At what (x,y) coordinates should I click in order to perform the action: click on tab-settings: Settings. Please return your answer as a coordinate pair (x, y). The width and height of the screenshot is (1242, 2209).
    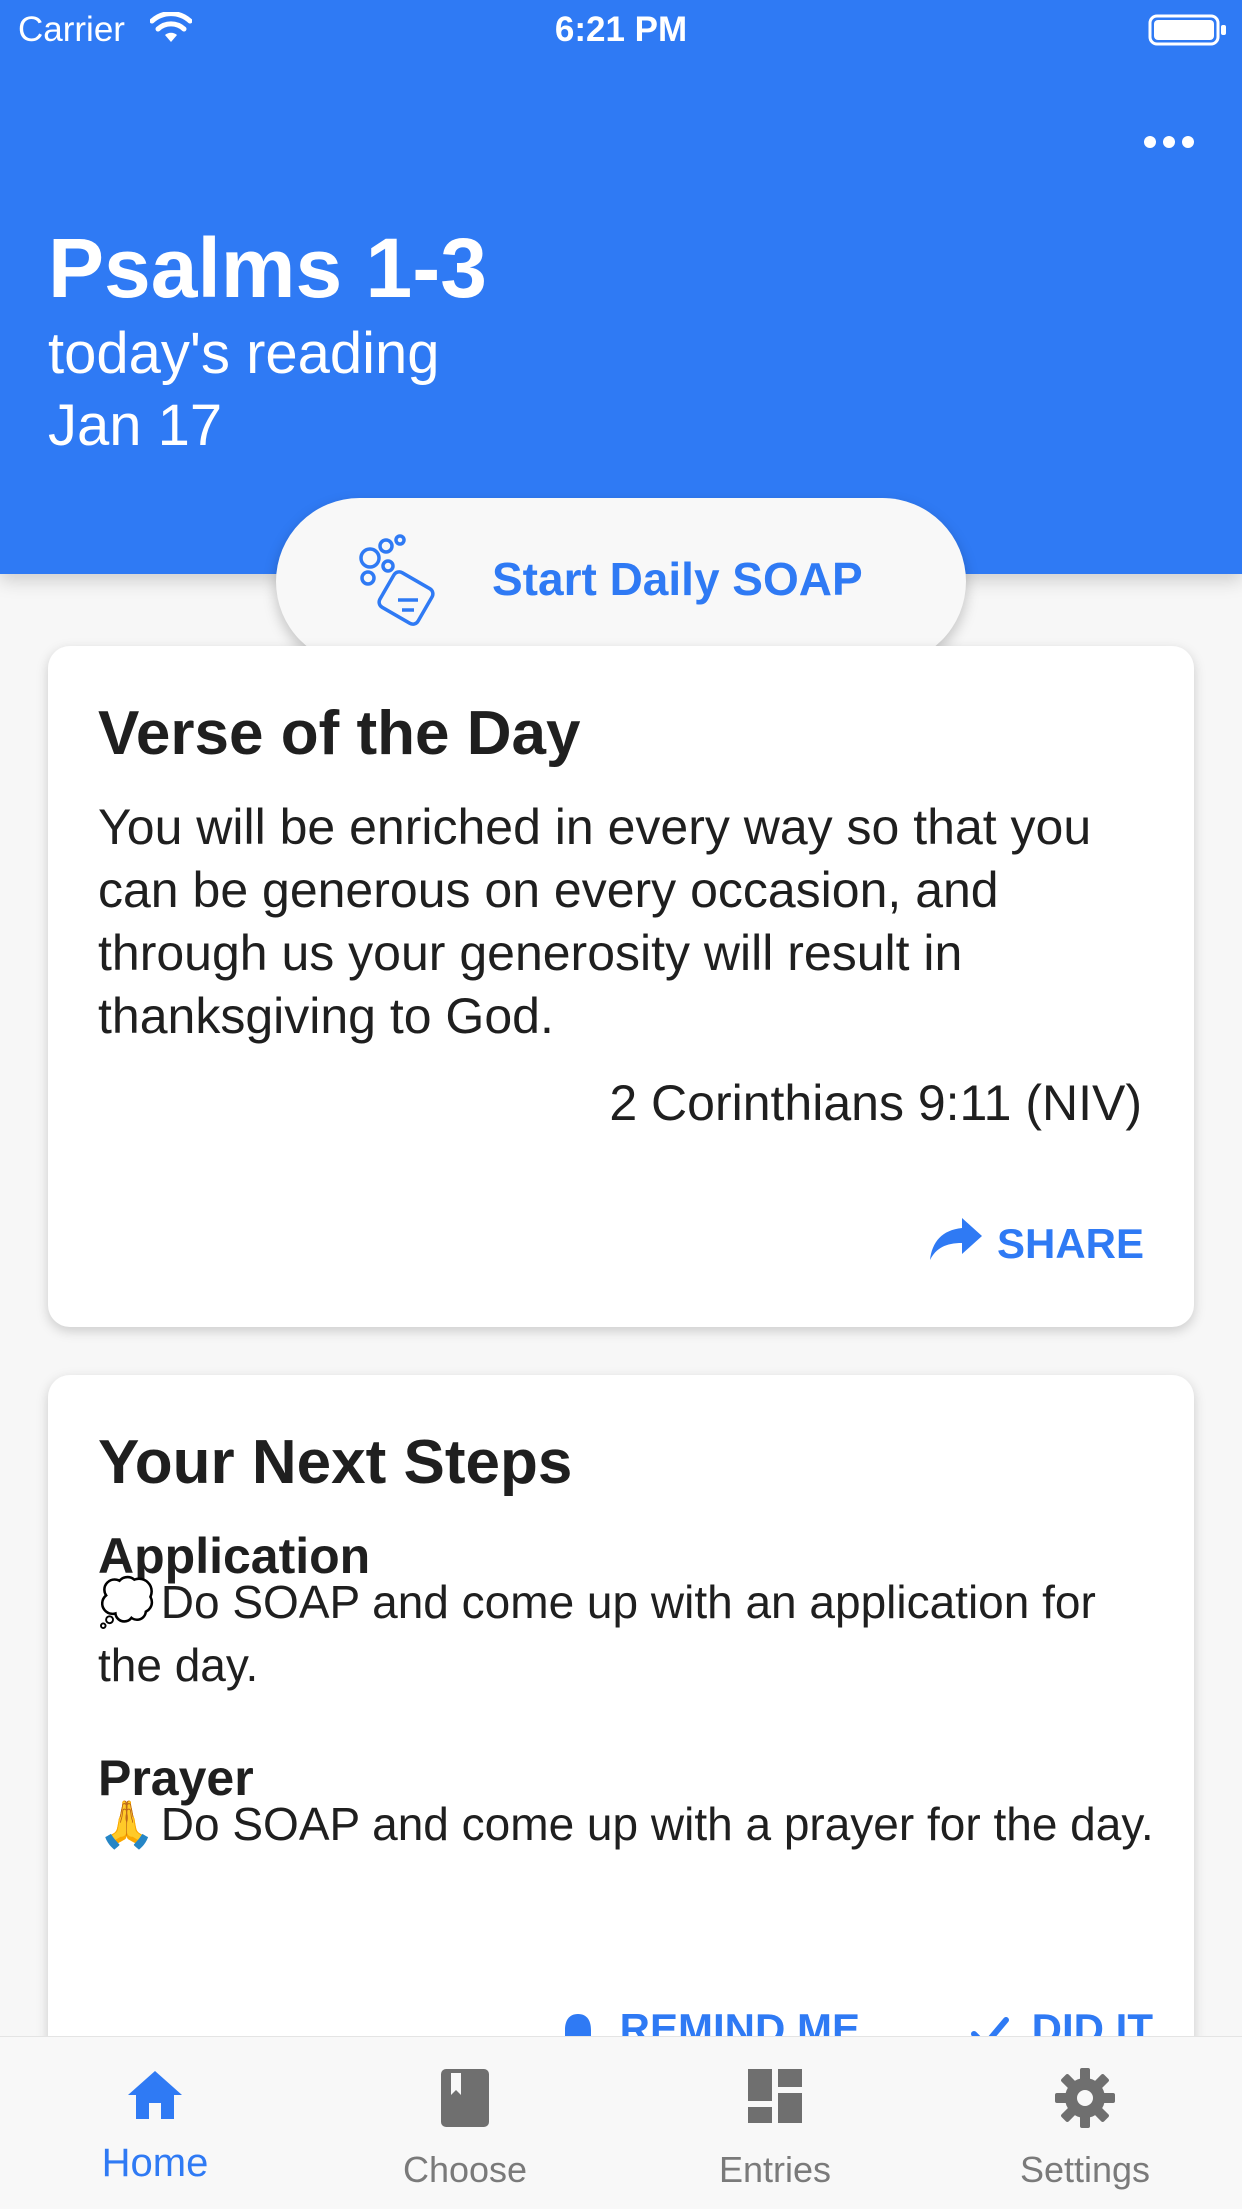
    Looking at the image, I should click on (1085, 2123).